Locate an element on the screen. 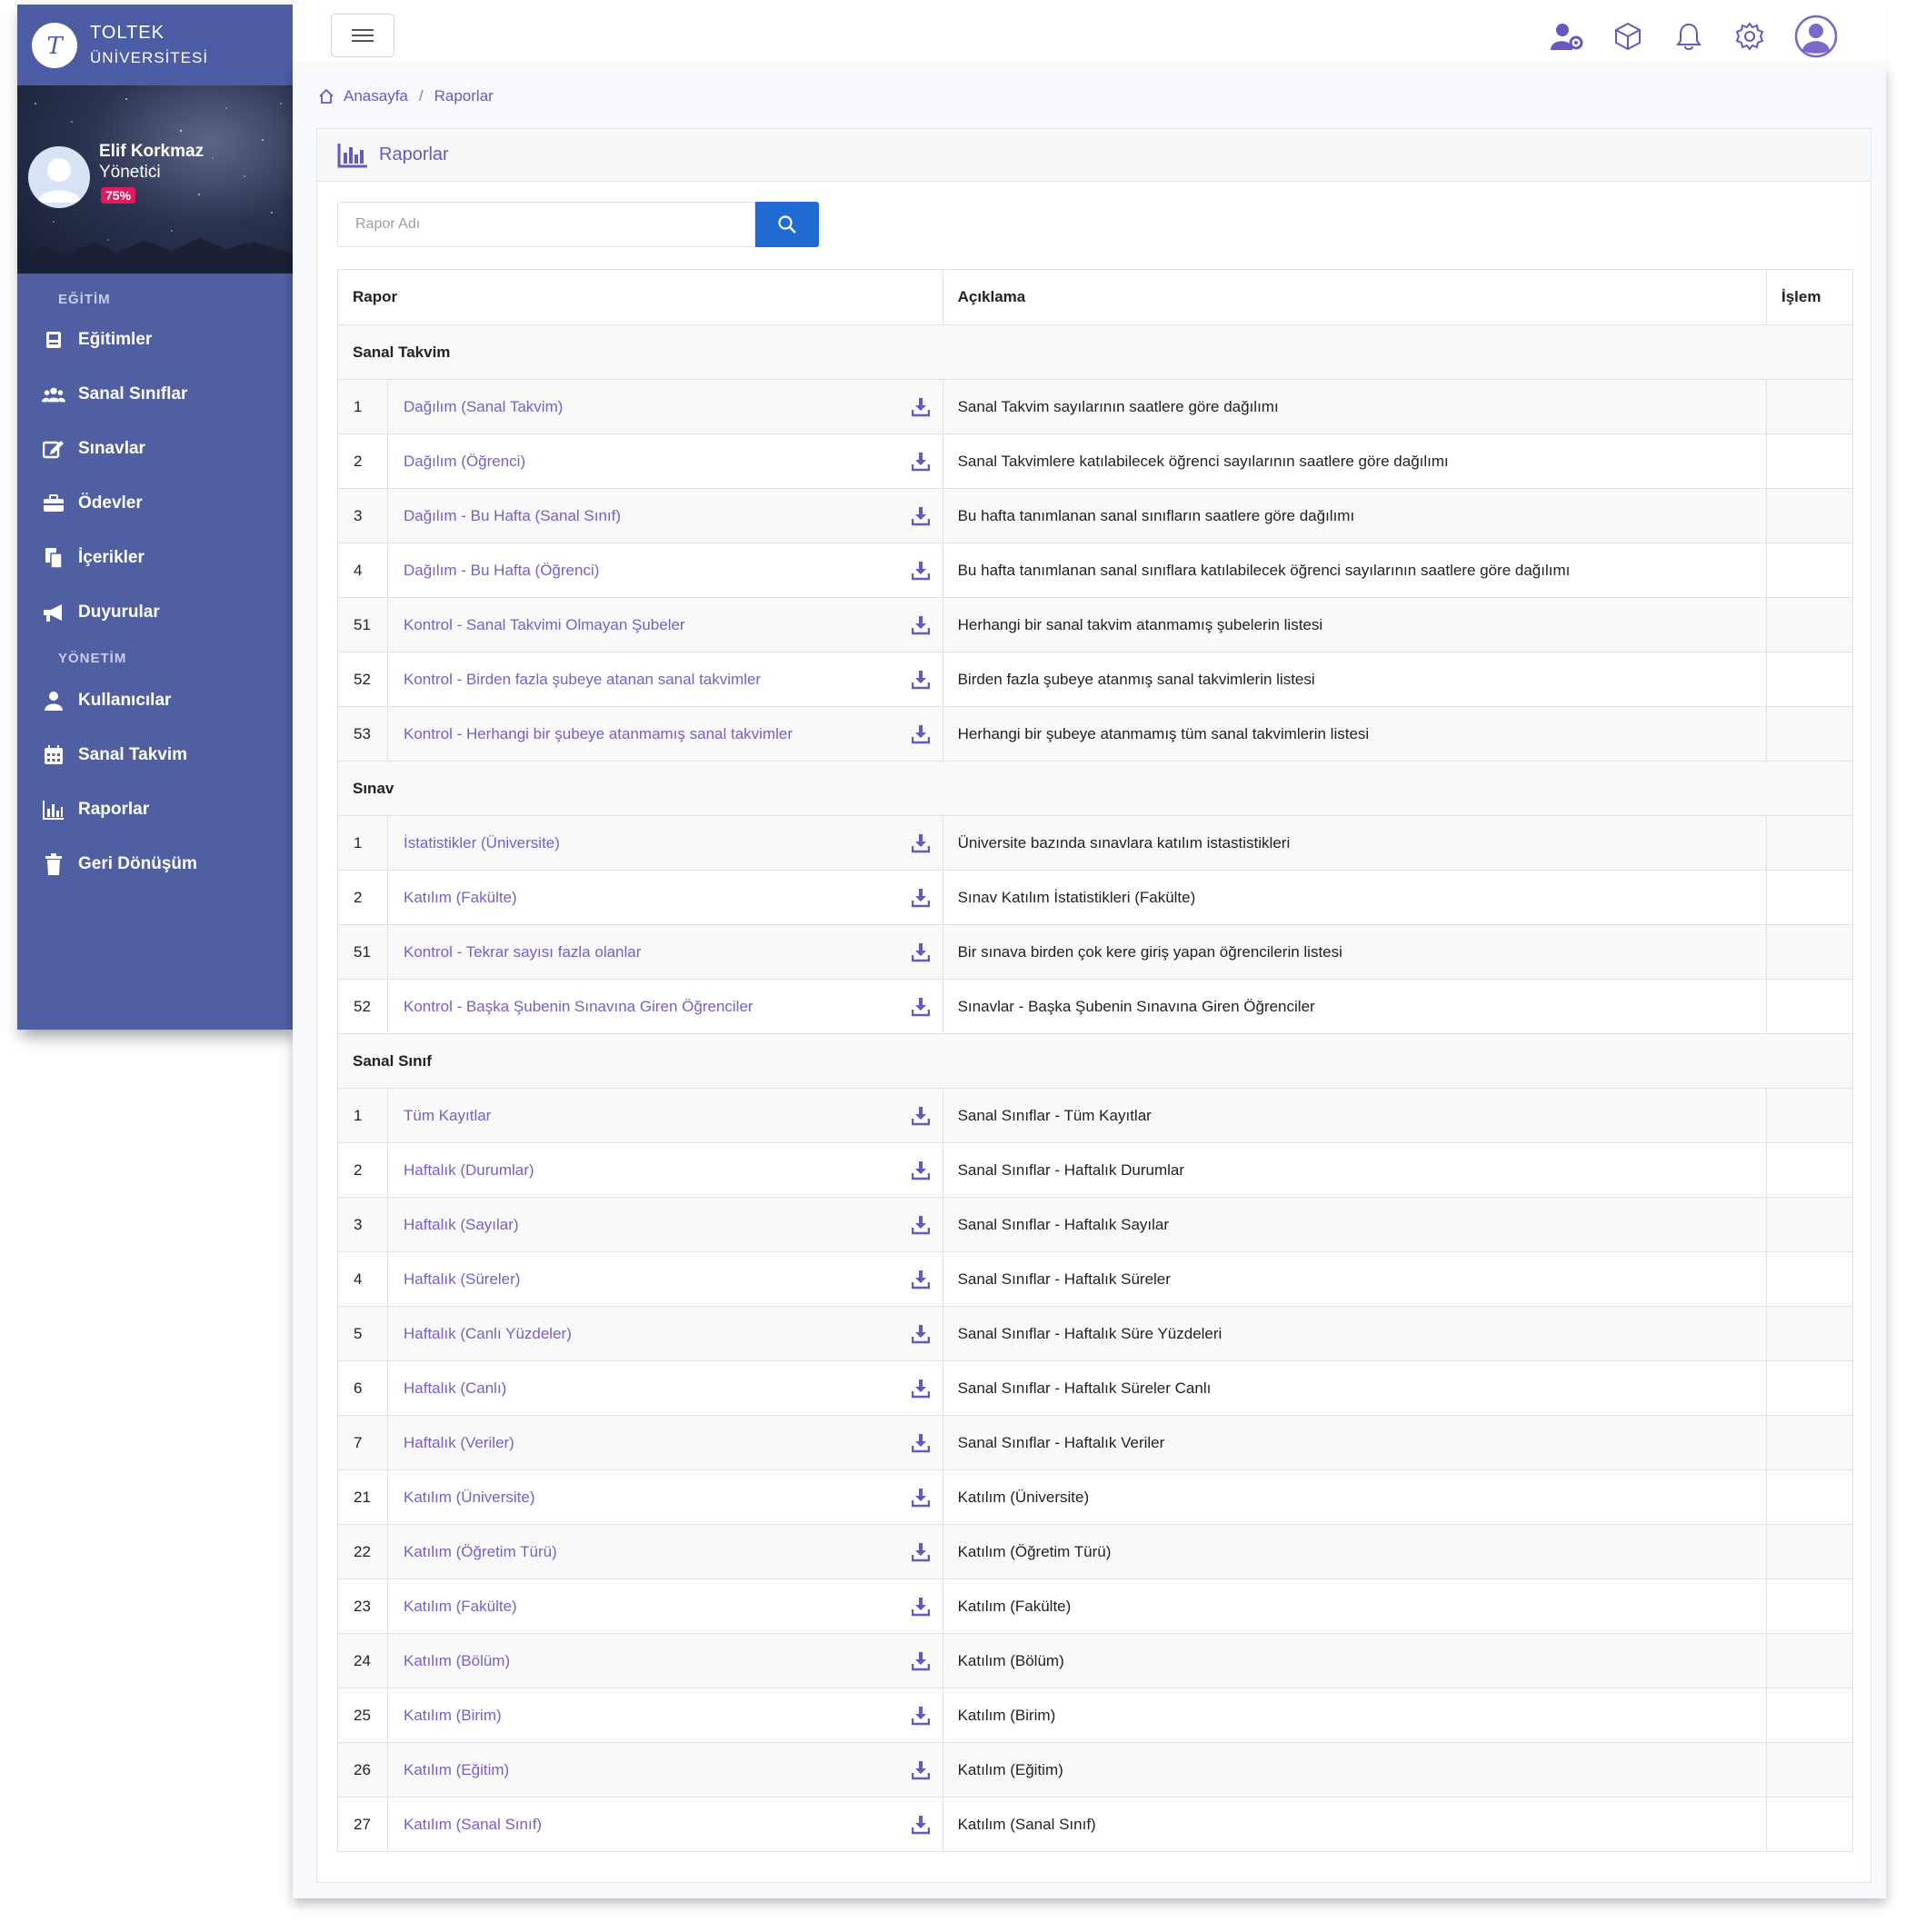 The width and height of the screenshot is (1906, 1932). sidebar-item-sanal-siniflar: Sanal Sınıflar is located at coordinates (155, 395).